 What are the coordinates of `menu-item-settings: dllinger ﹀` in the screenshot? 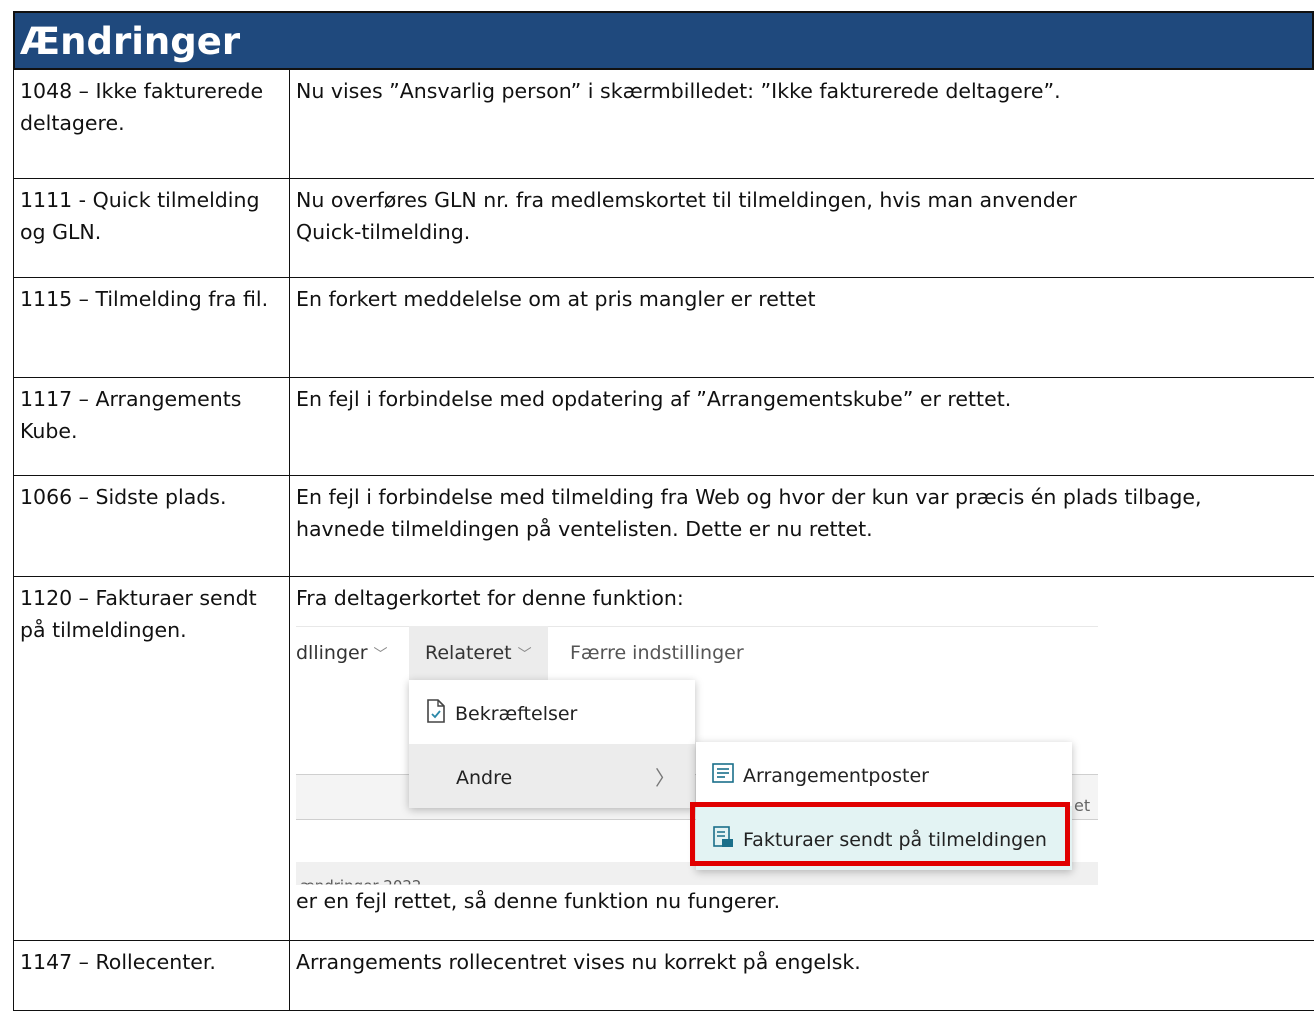 It's located at (342, 653).